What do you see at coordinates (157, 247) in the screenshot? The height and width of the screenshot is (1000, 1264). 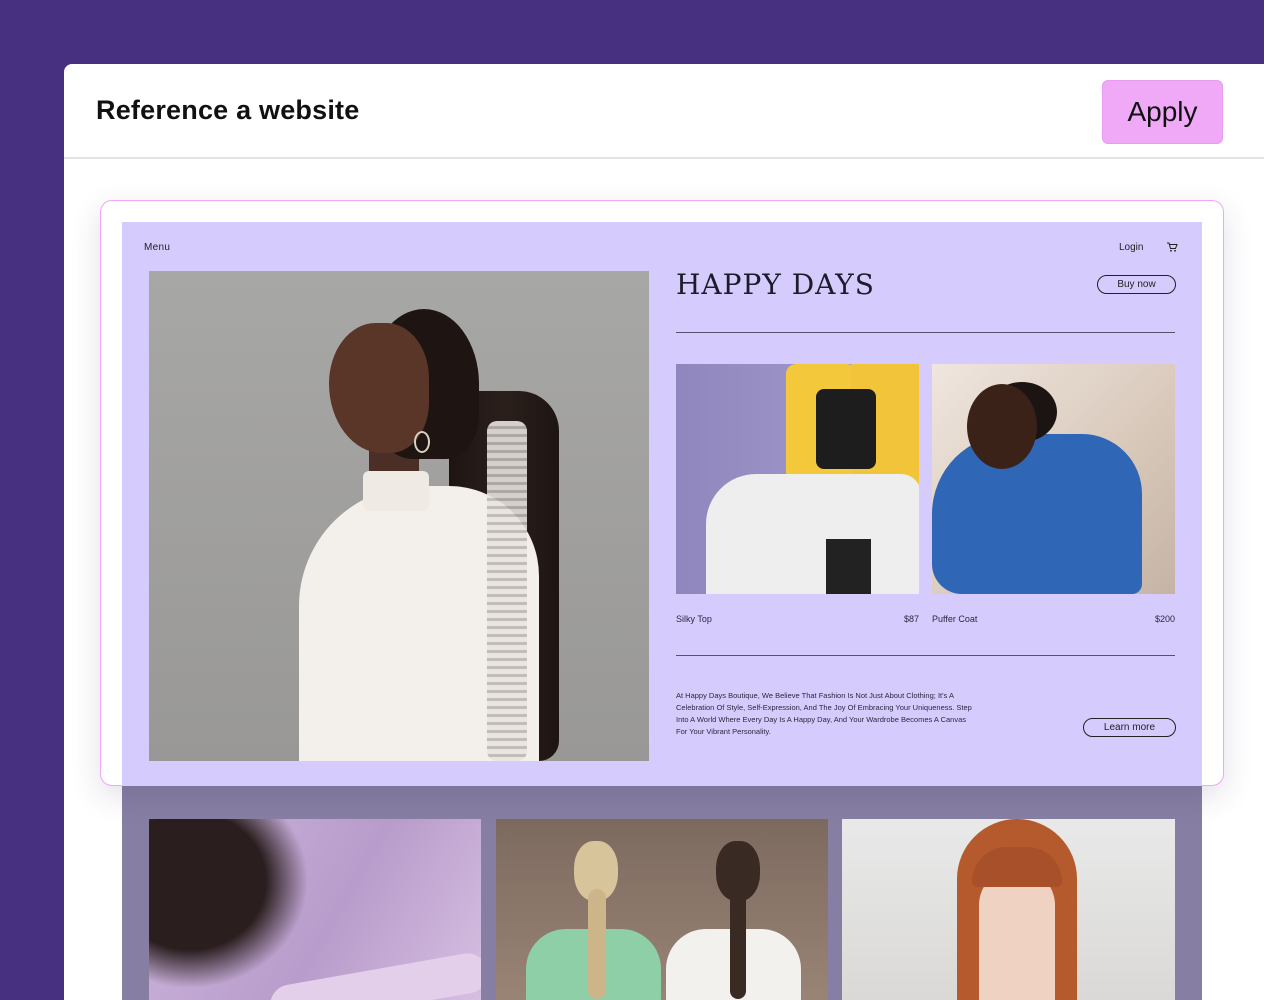 I see `site-menu-link: Menu` at bounding box center [157, 247].